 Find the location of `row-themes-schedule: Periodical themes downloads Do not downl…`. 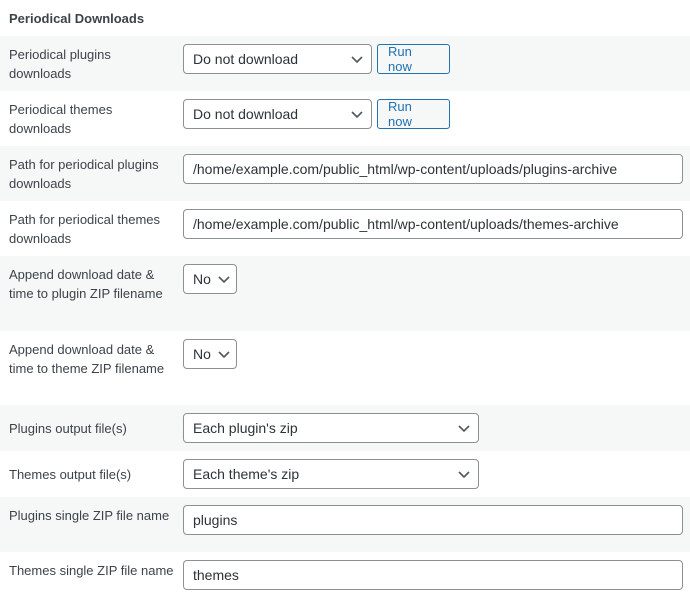

row-themes-schedule: Periodical themes downloads Do not downl… is located at coordinates (345, 118).